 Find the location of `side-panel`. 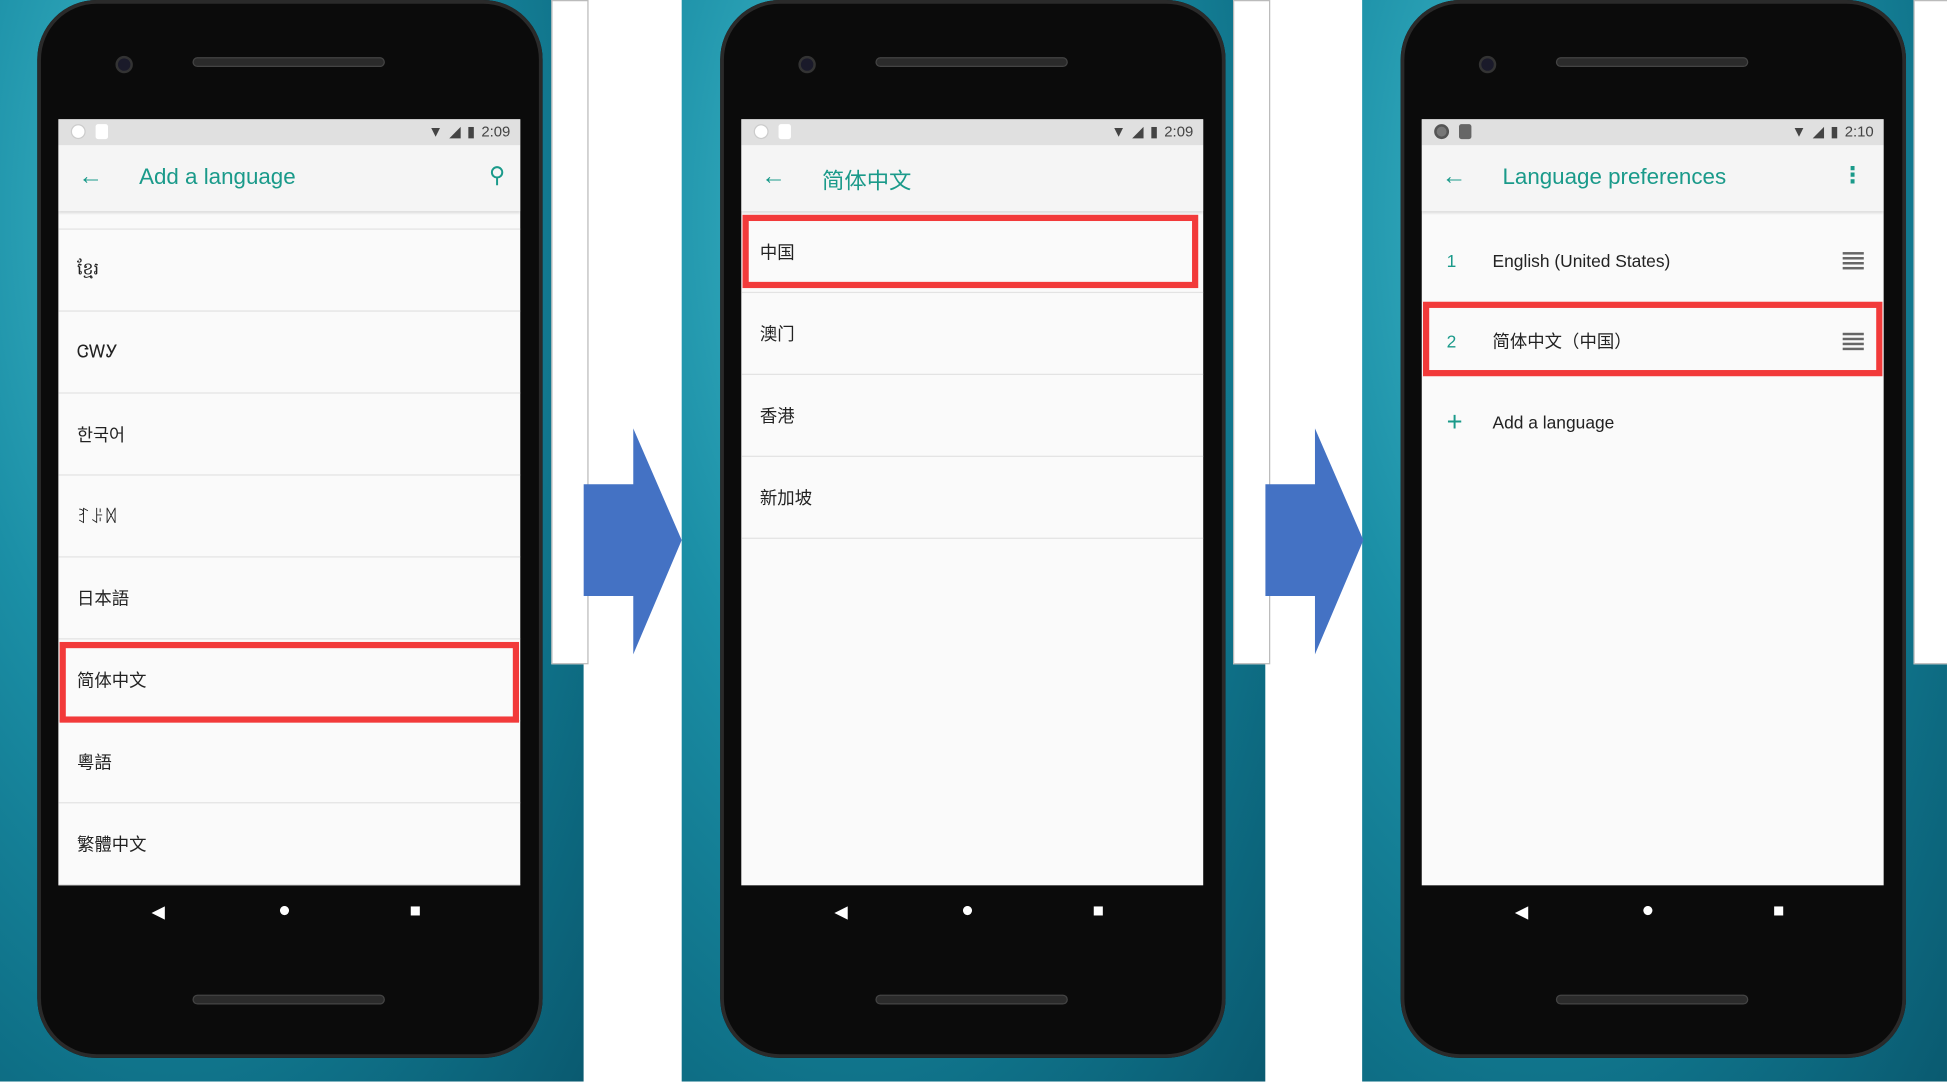

side-panel is located at coordinates (1930, 332).